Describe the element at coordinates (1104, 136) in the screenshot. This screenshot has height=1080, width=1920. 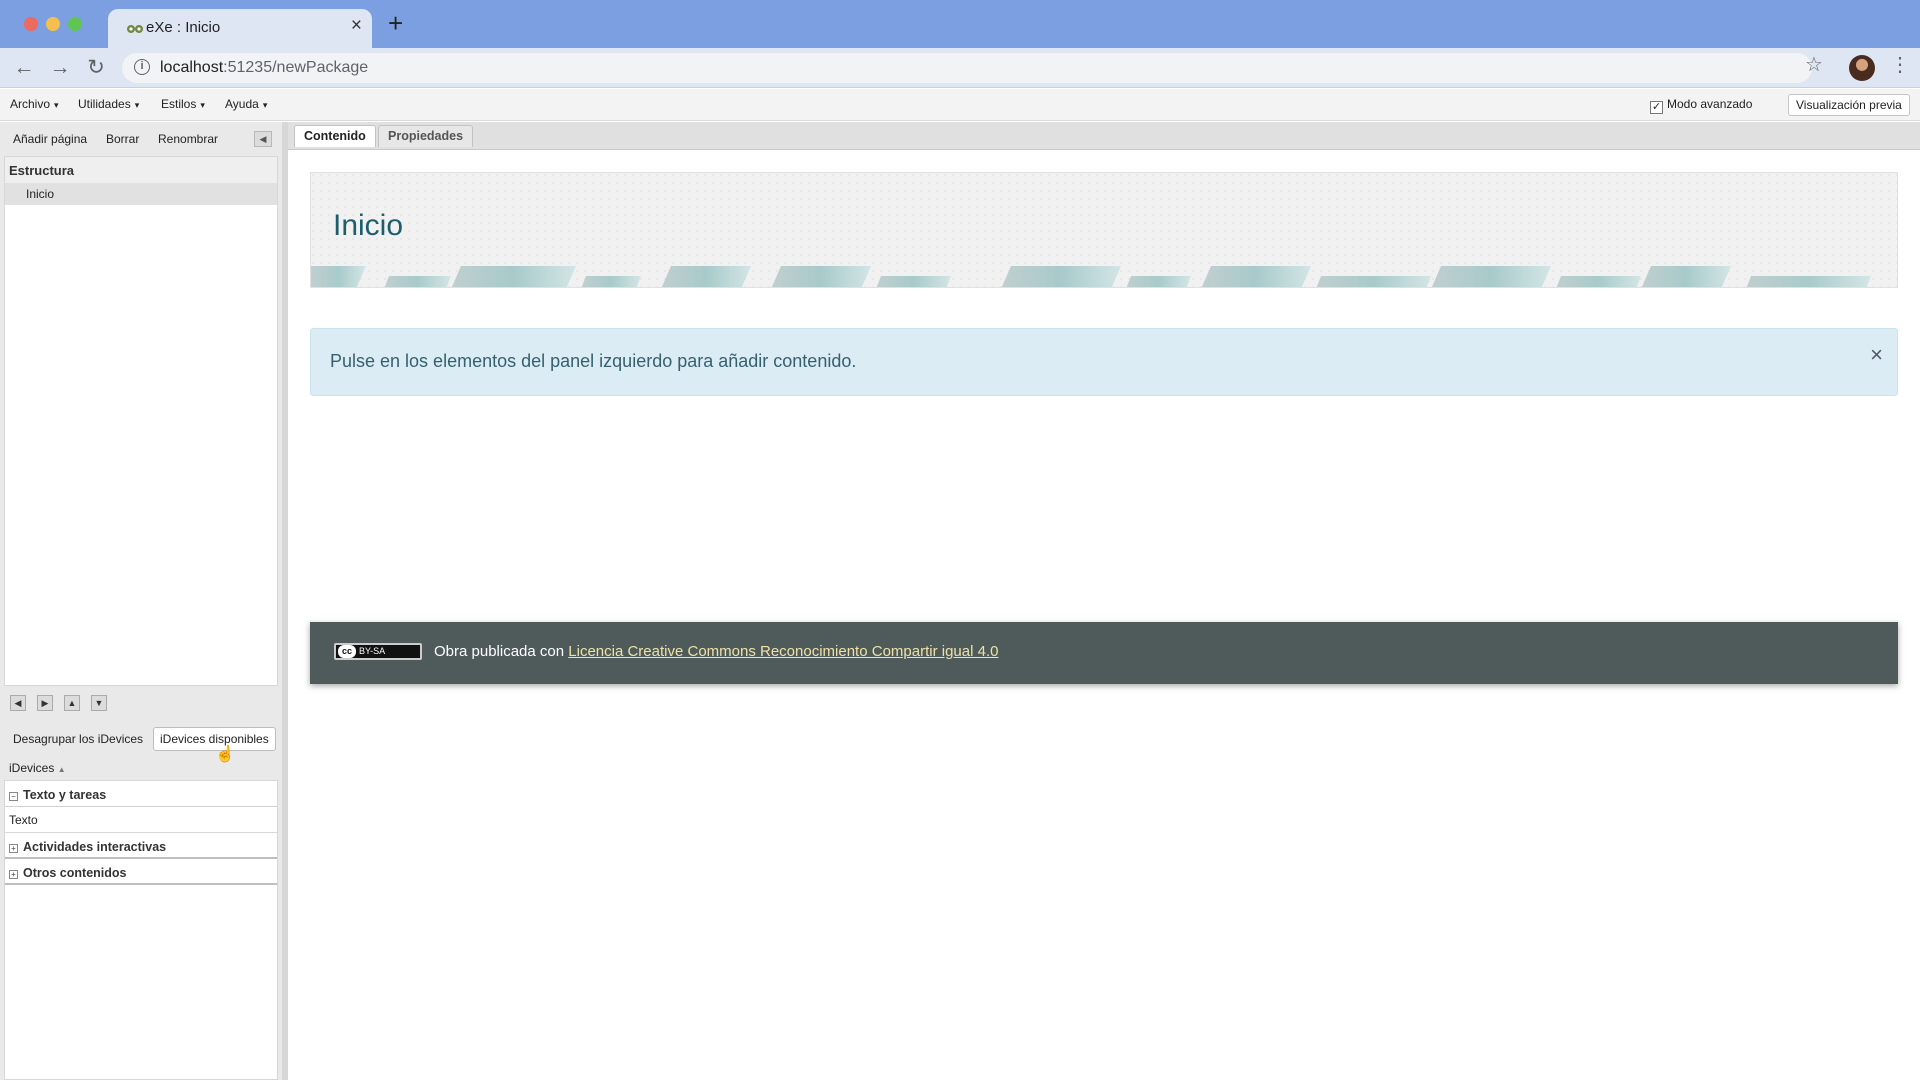
I see `content-tabs: Contenido Propiedades` at that location.